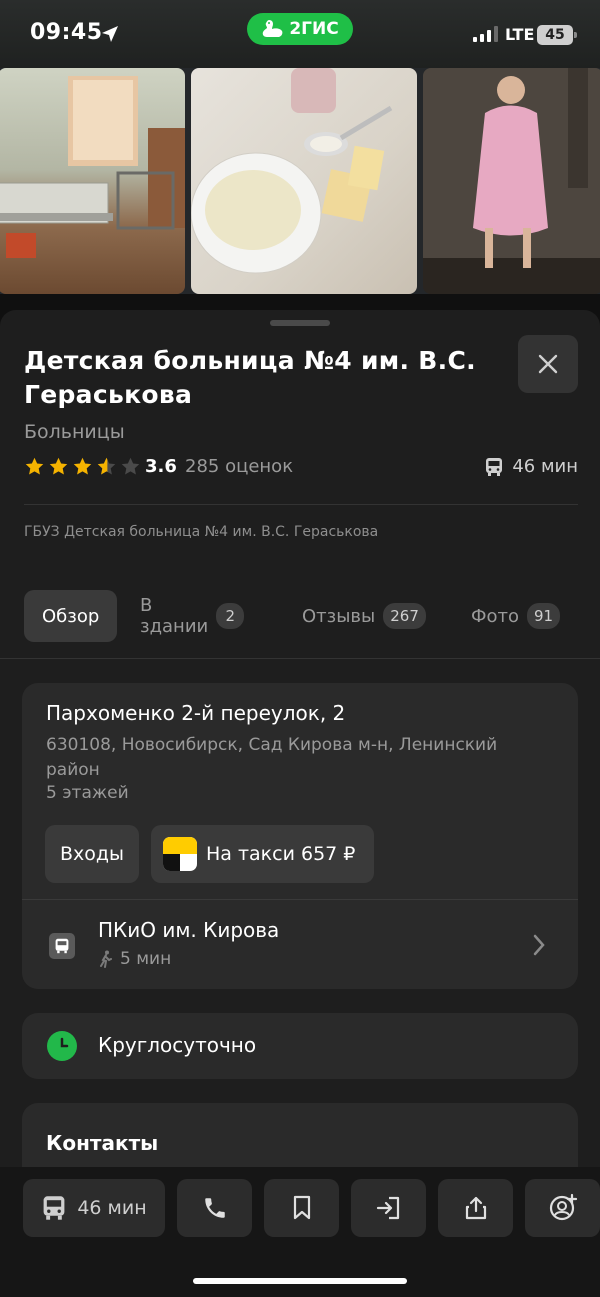  Describe the element at coordinates (177, 1045) in the screenshot. I see `hours-text: Круглосуточно` at that location.